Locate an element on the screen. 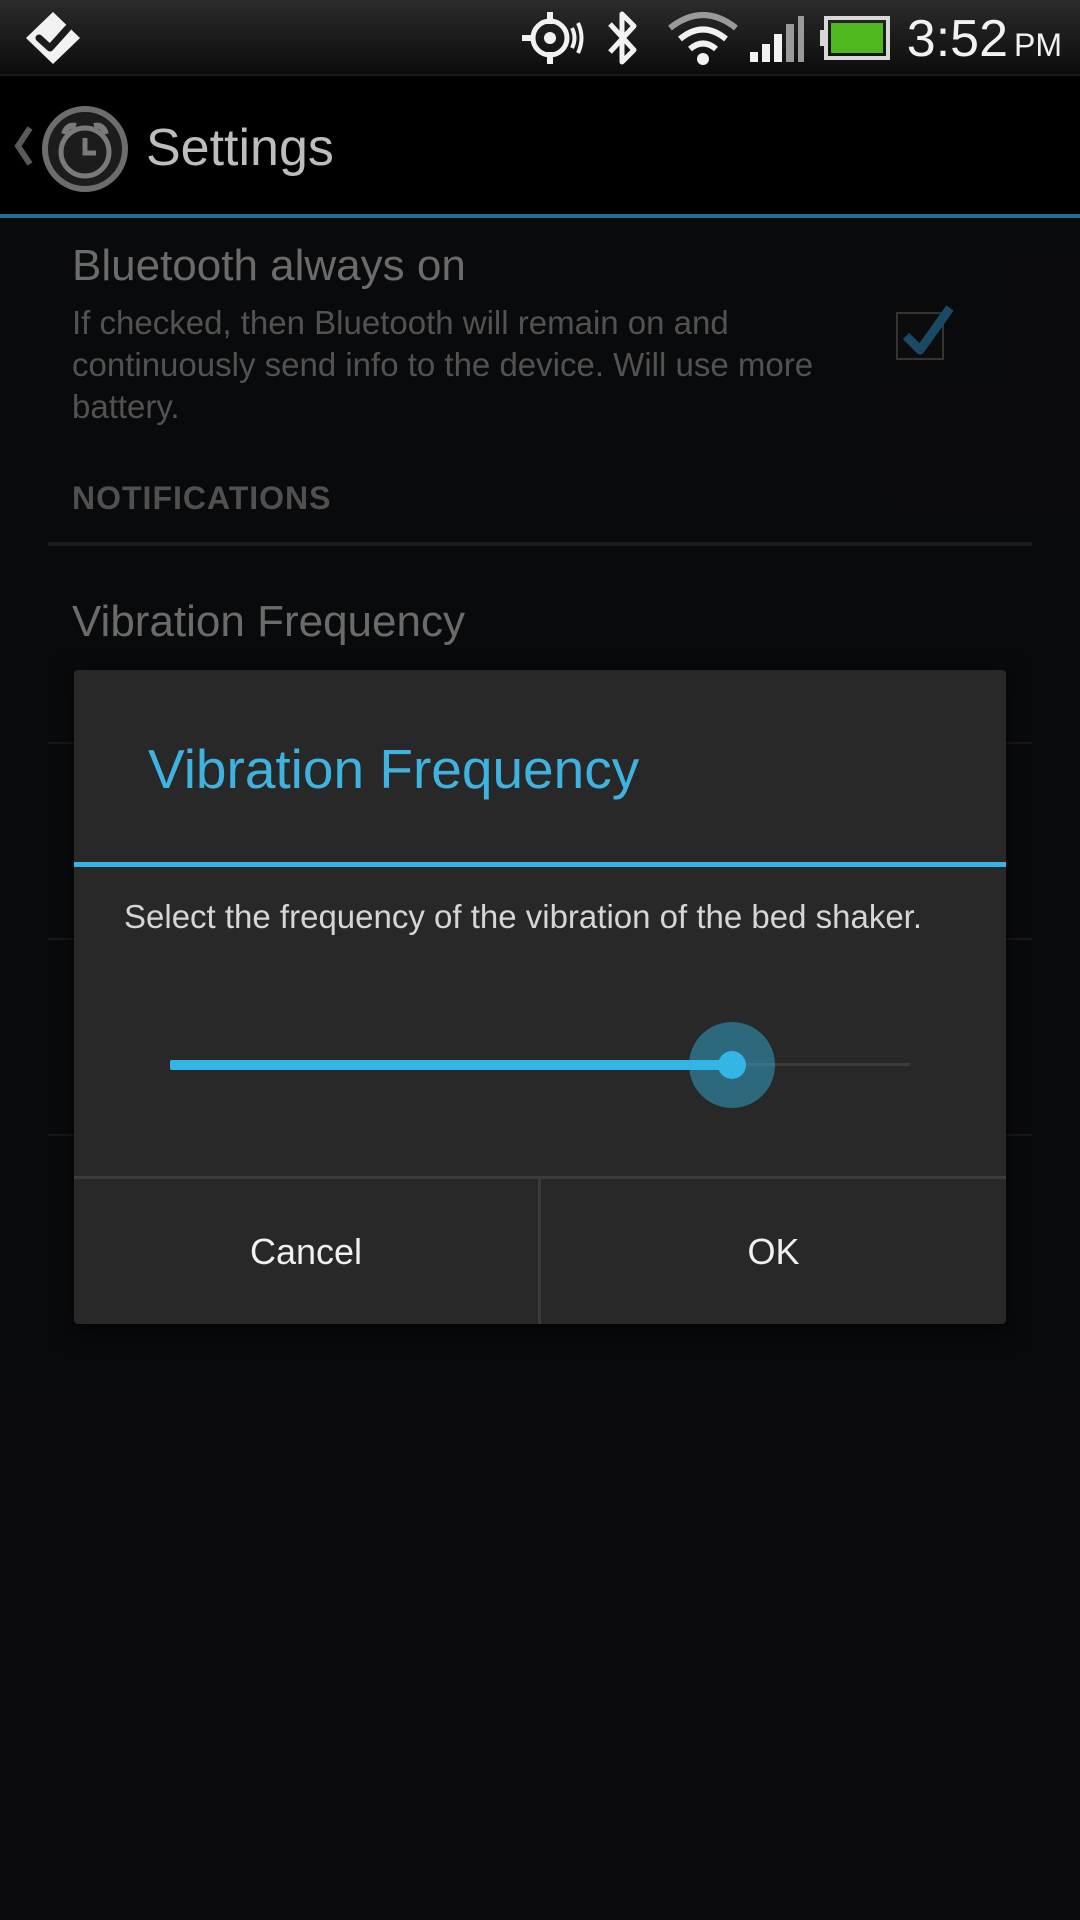 The height and width of the screenshot is (1920, 1080). cancel-button: Cancel is located at coordinates (306, 1251).